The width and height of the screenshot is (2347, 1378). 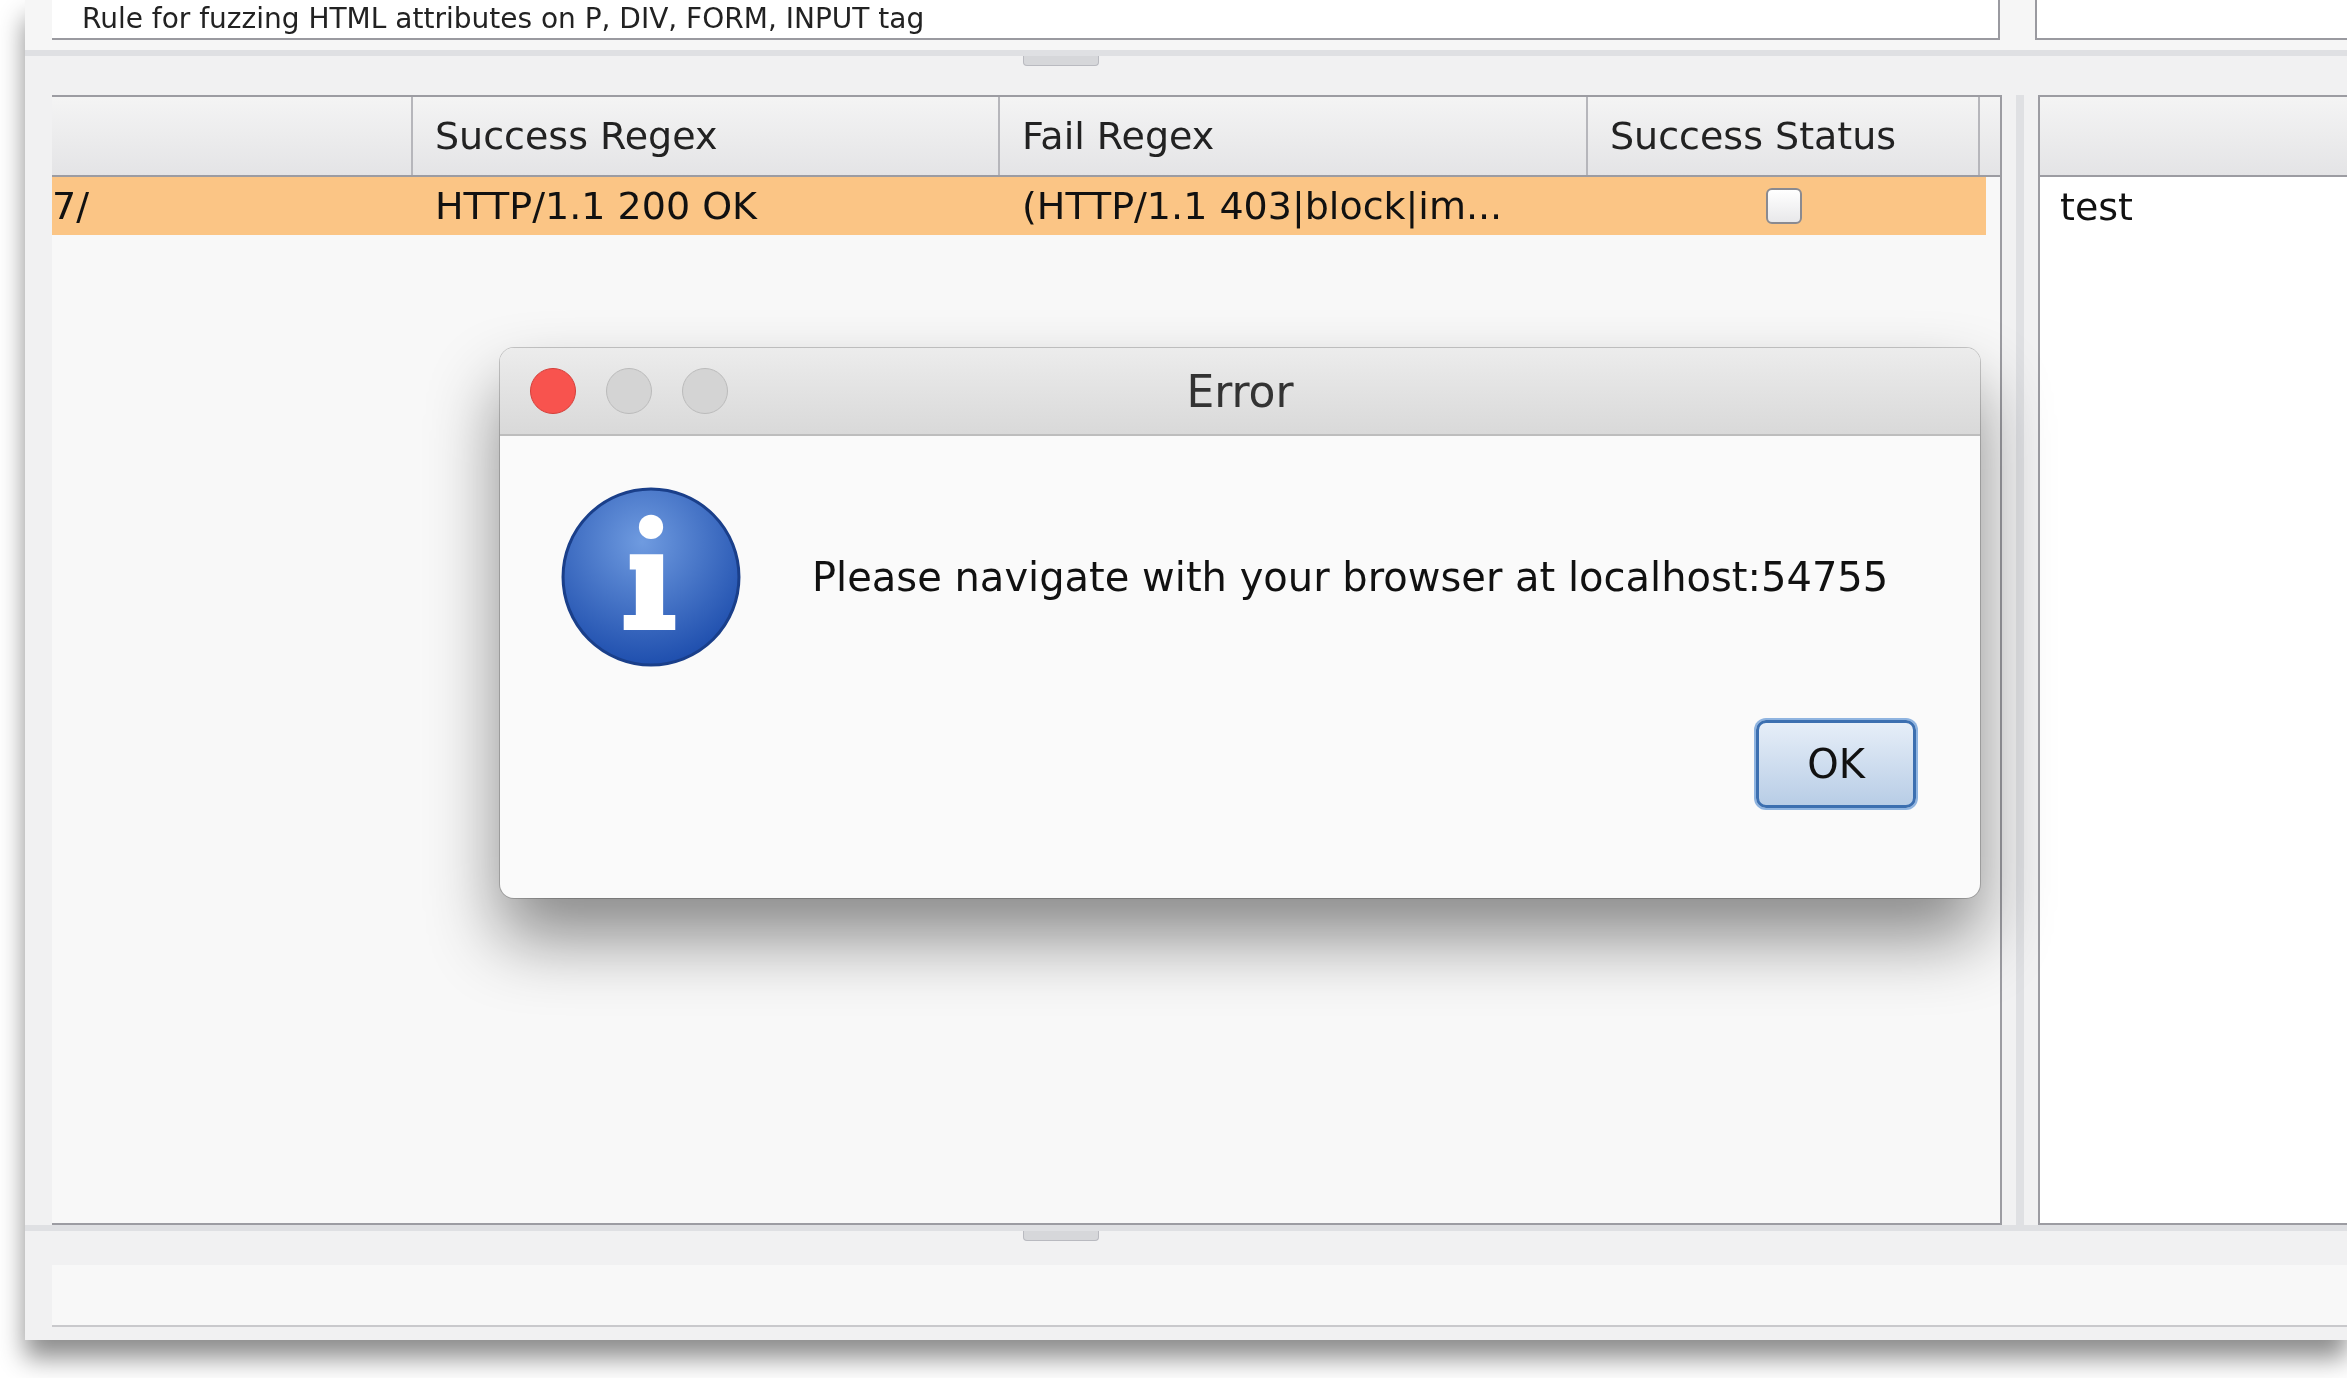 What do you see at coordinates (1836, 764) in the screenshot?
I see `ok-button: OK` at bounding box center [1836, 764].